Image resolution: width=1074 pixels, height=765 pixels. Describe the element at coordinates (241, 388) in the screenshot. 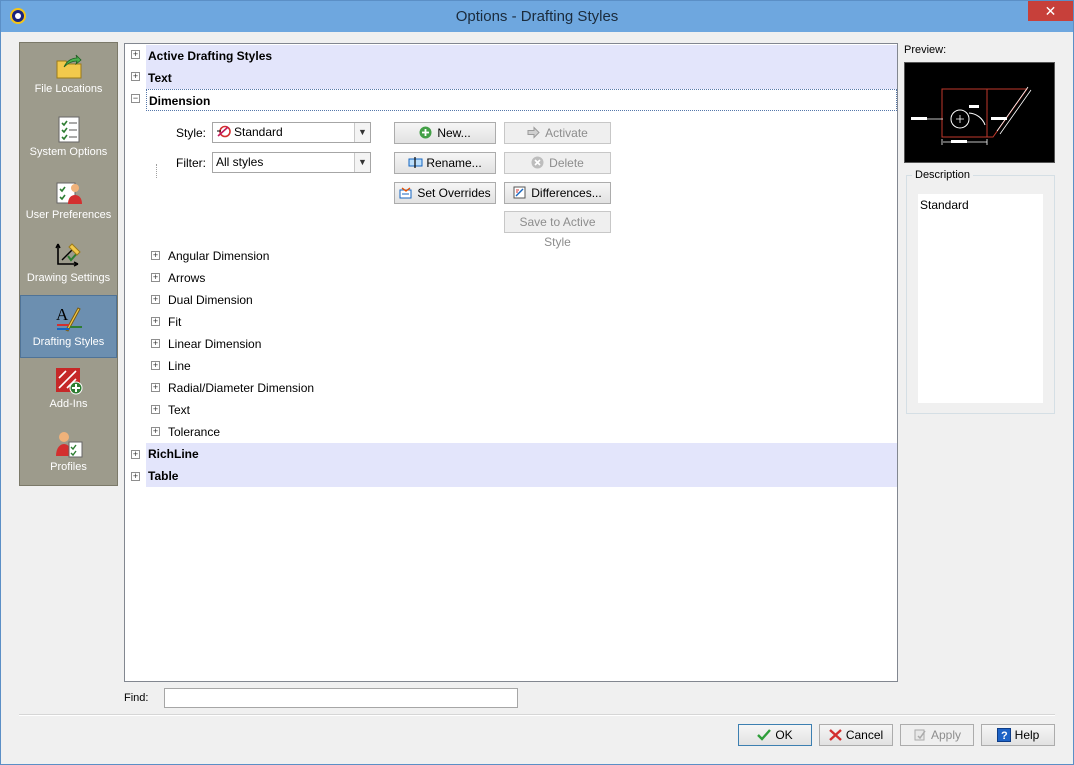

I see `tree-subitem: Radial/Diameter Dimension` at that location.